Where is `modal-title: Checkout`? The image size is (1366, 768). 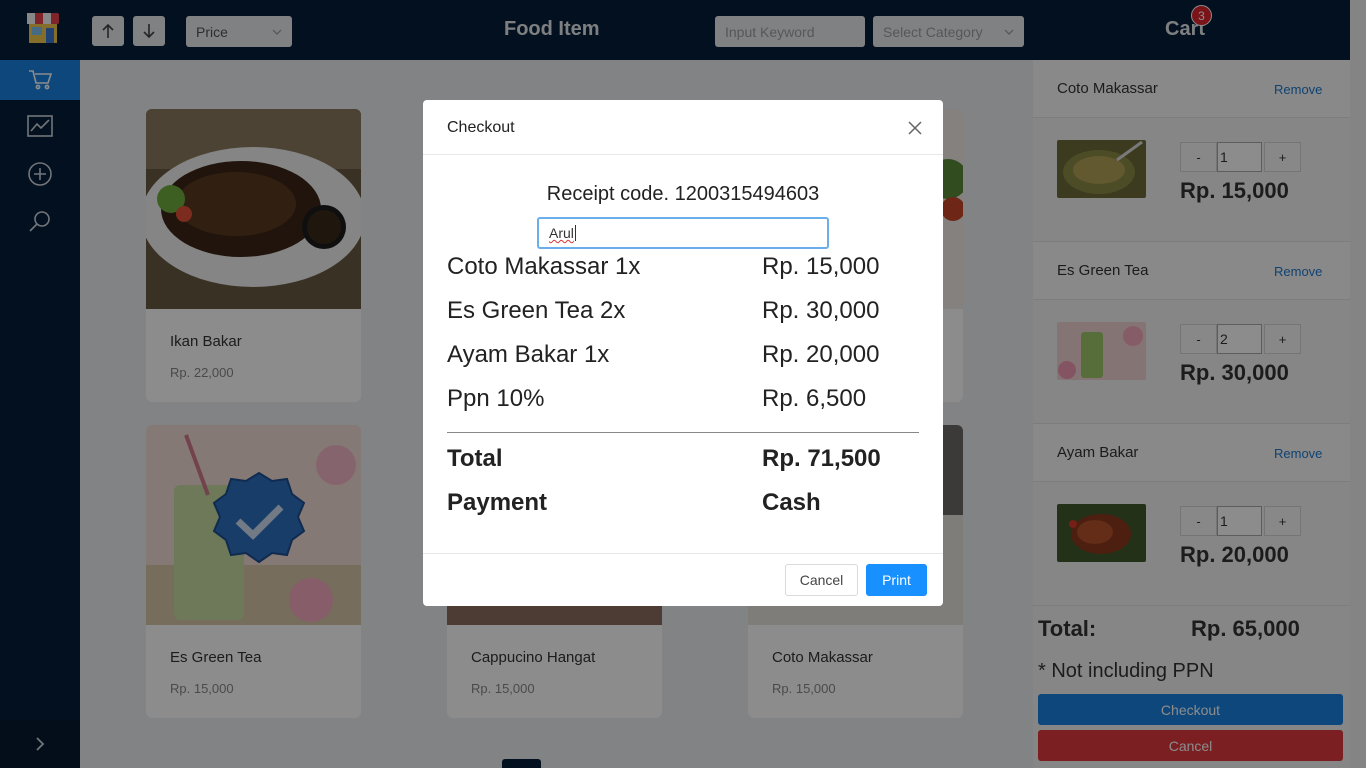
modal-title: Checkout is located at coordinates (481, 127).